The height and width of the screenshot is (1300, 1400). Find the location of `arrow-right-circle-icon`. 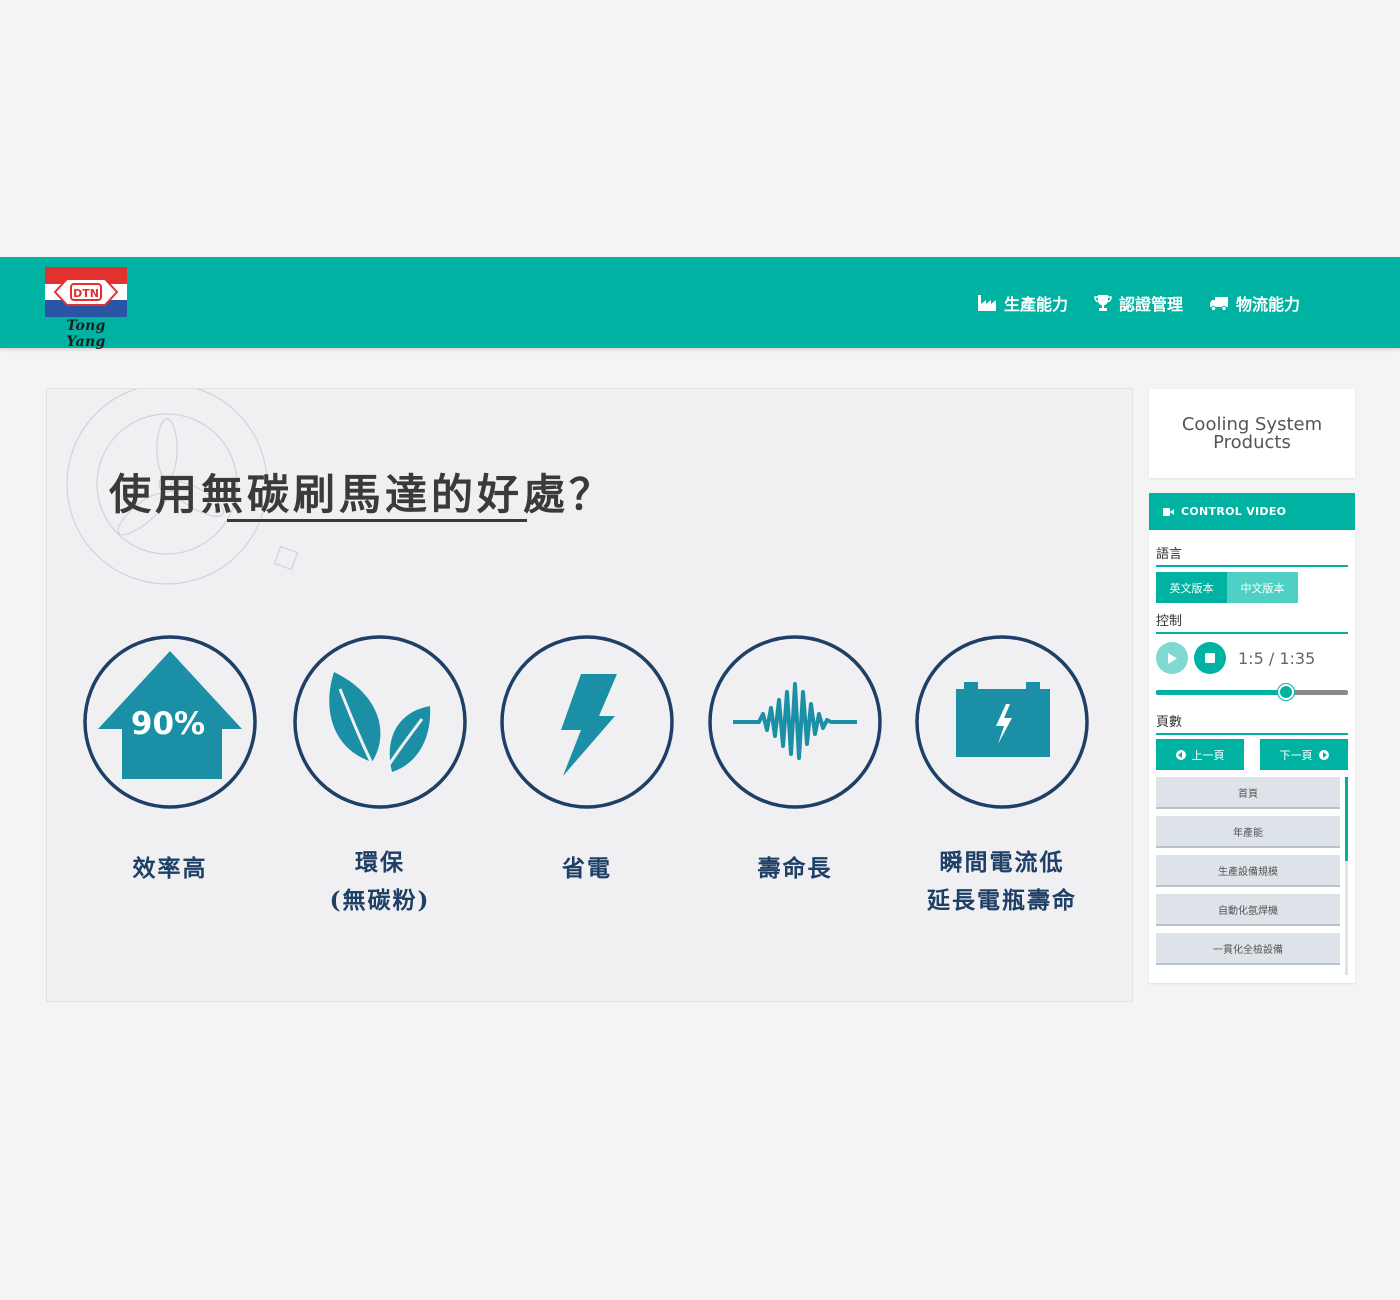

arrow-right-circle-icon is located at coordinates (1323, 754).